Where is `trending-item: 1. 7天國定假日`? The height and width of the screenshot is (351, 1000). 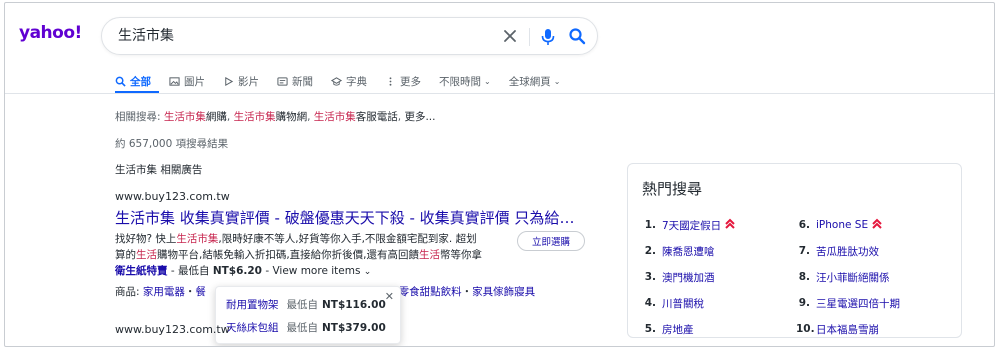
trending-item: 1. 7天國定假日 is located at coordinates (688, 225).